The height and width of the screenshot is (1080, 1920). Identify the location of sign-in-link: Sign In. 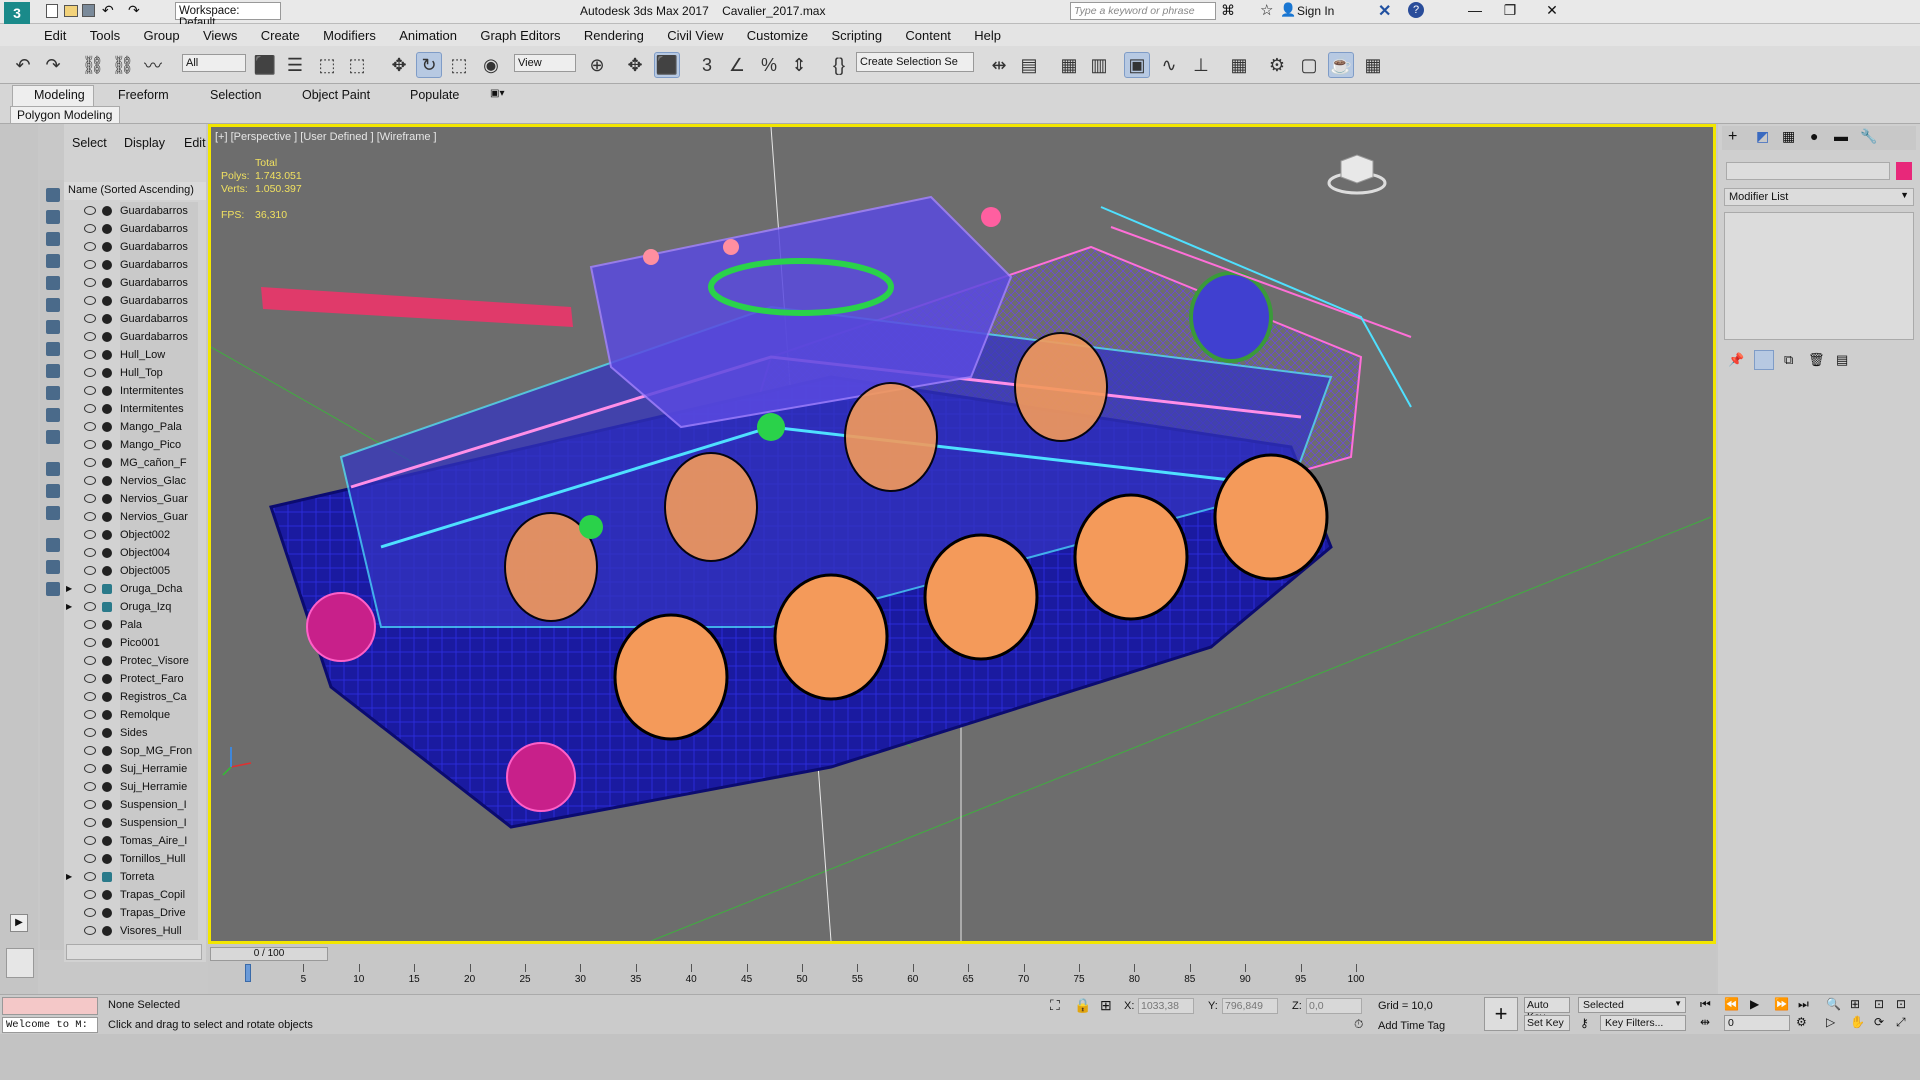
(1315, 11).